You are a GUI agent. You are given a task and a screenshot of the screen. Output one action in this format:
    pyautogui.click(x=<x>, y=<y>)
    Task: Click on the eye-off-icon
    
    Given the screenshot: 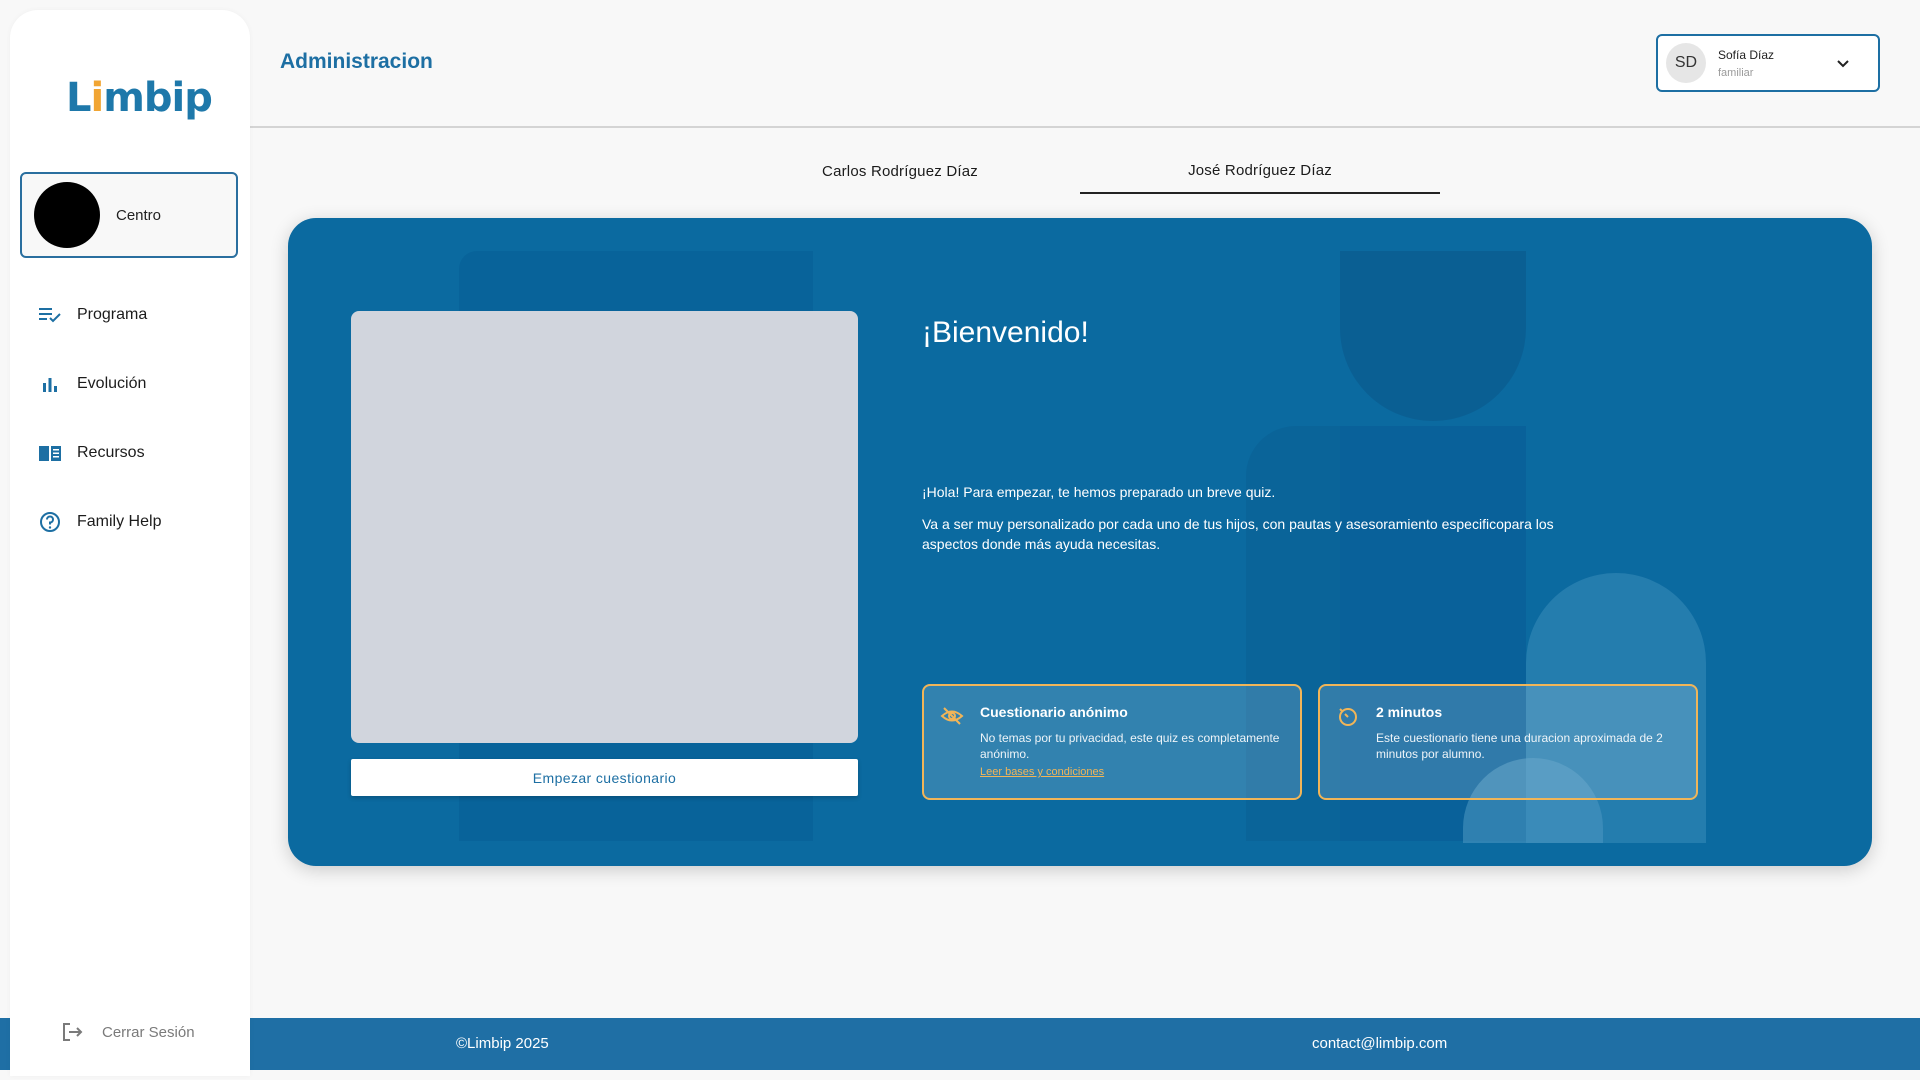 What is the action you would take?
    pyautogui.click(x=952, y=716)
    